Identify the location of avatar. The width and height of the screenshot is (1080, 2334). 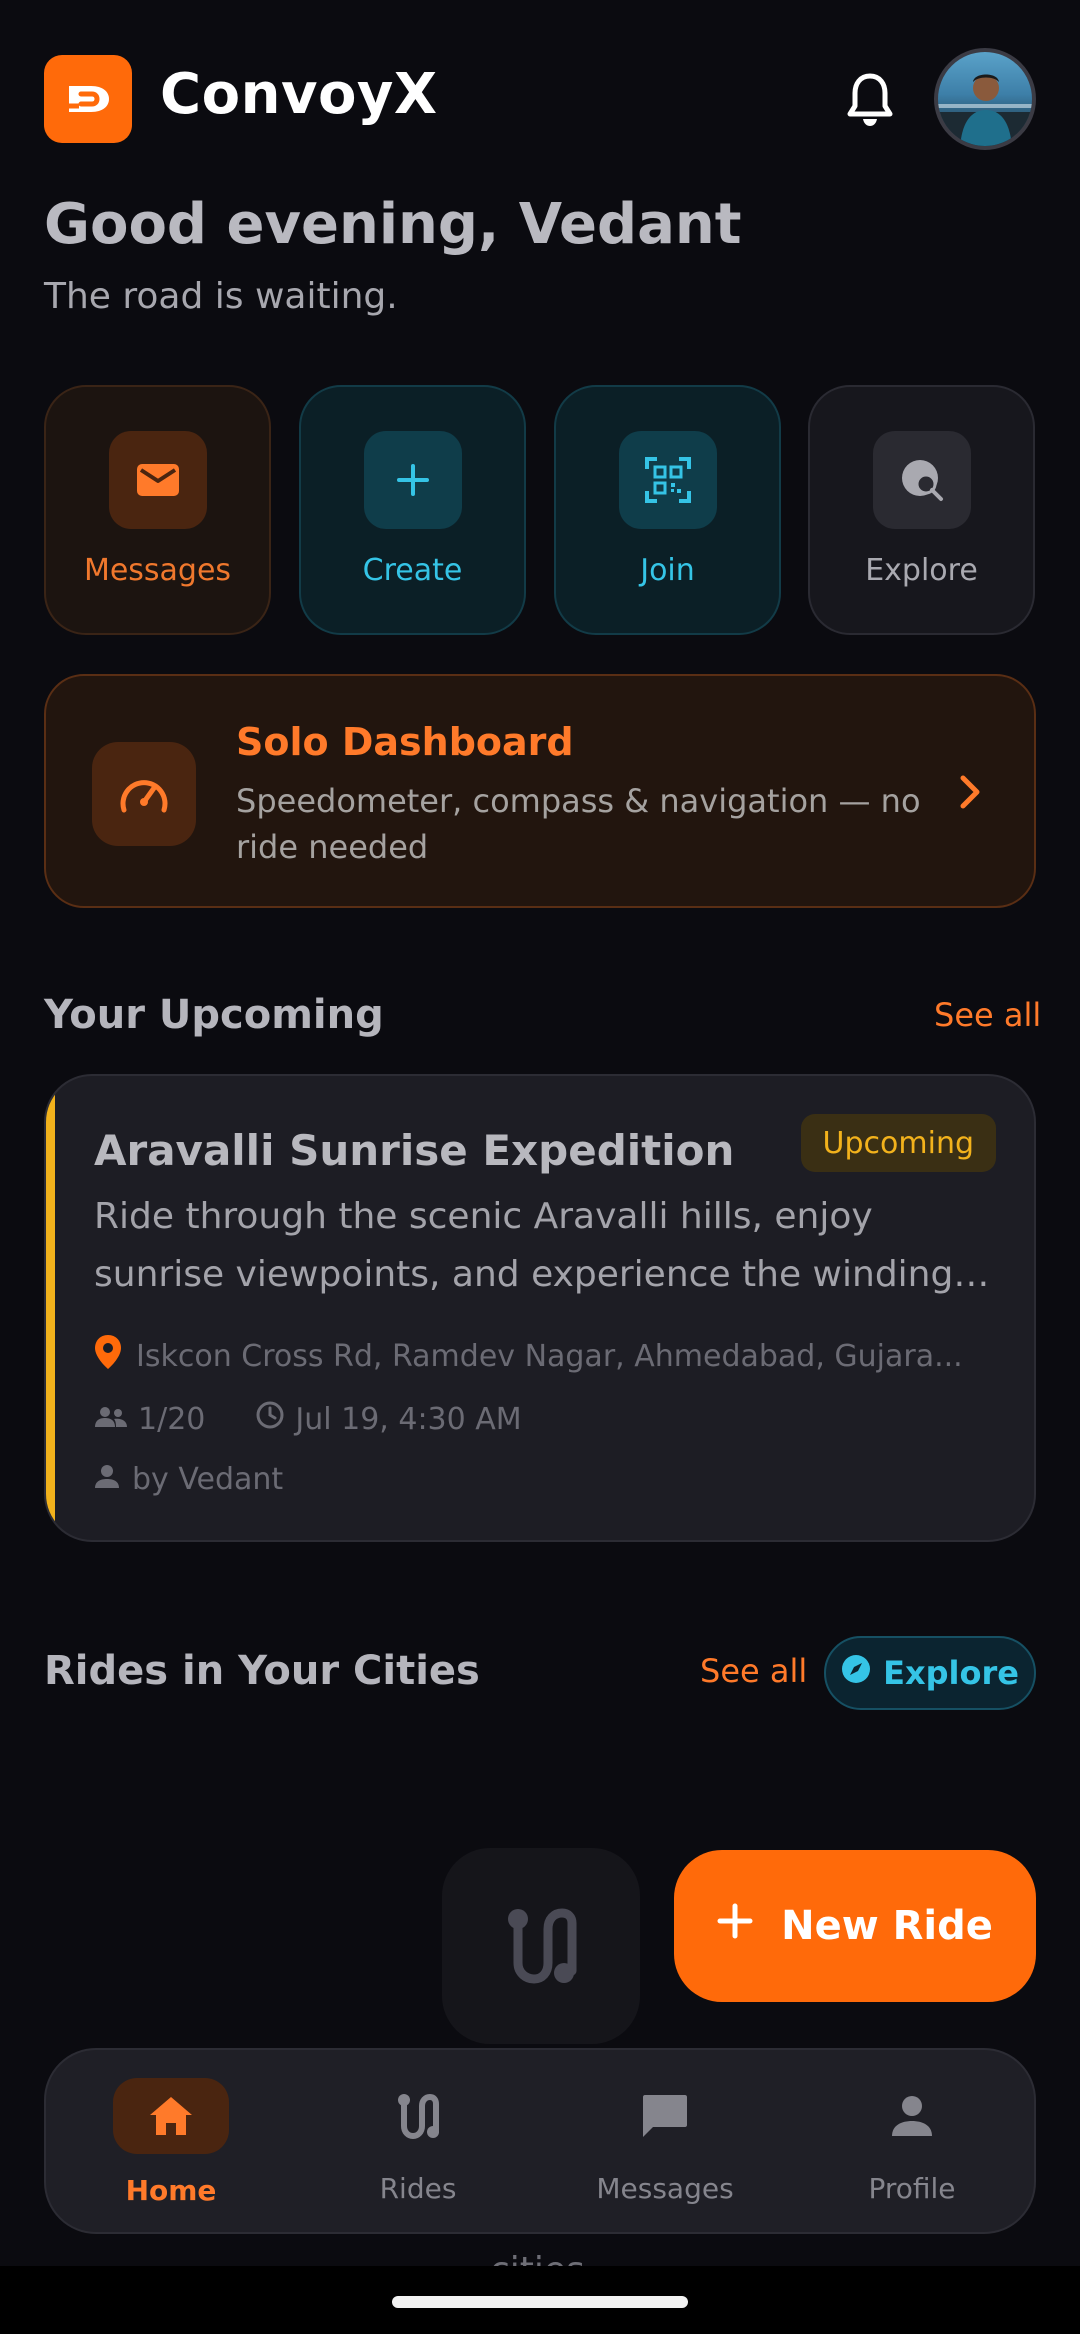
(985, 99).